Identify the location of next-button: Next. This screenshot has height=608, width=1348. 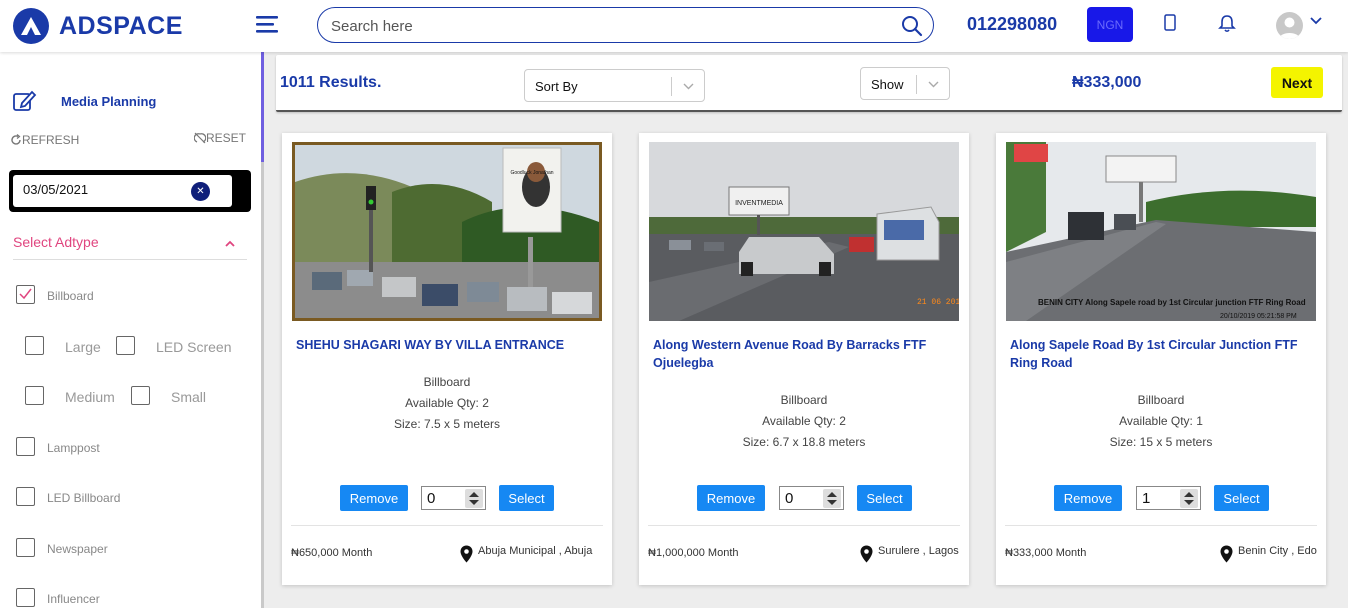
(1297, 82).